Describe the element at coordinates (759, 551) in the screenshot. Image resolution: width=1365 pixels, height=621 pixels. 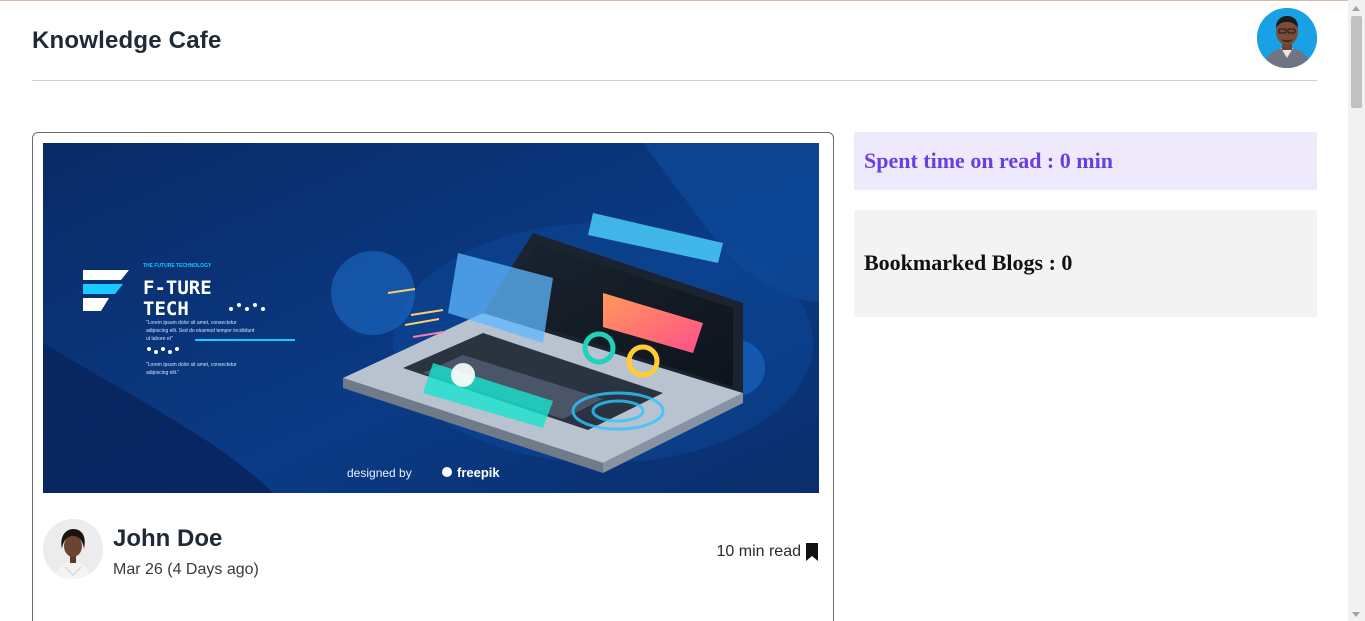
I see `read-time: 10 min read` at that location.